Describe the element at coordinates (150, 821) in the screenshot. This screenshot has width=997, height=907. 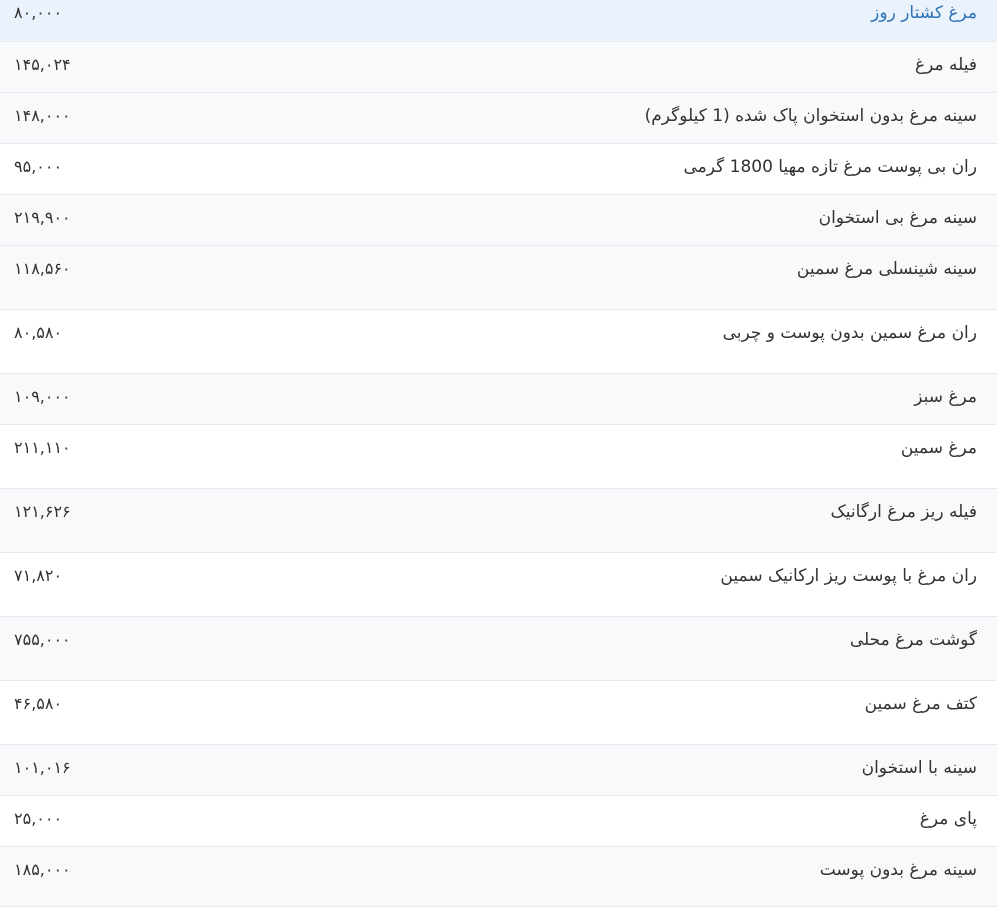
I see `product-price: ۲۵,۰۰۰` at that location.